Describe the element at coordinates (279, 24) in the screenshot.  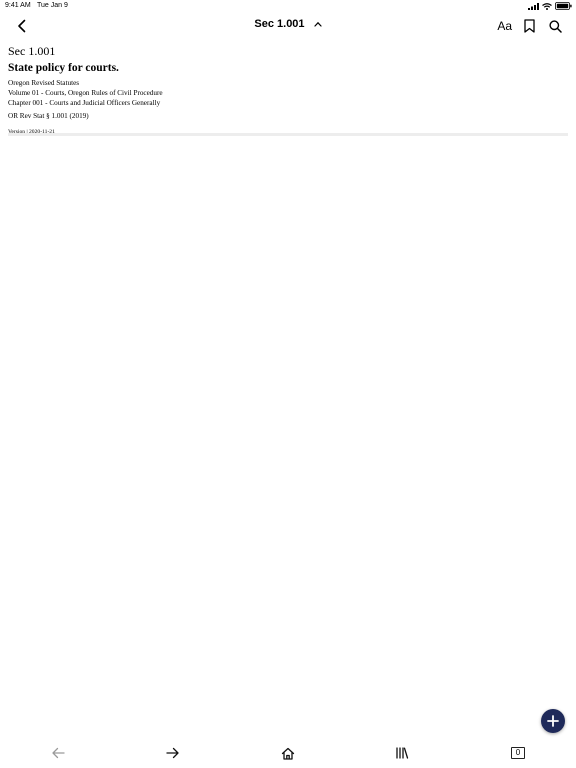
I see `nav-title: Sec 1.001` at that location.